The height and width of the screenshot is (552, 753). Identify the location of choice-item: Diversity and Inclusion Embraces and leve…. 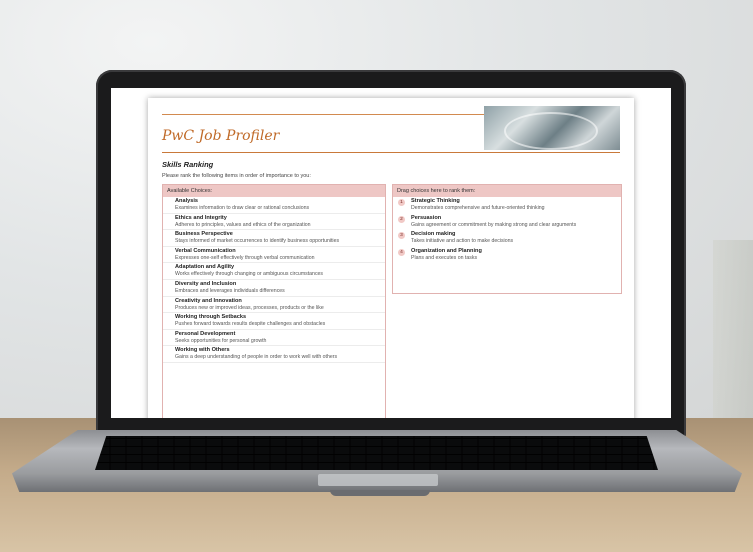
(274, 288).